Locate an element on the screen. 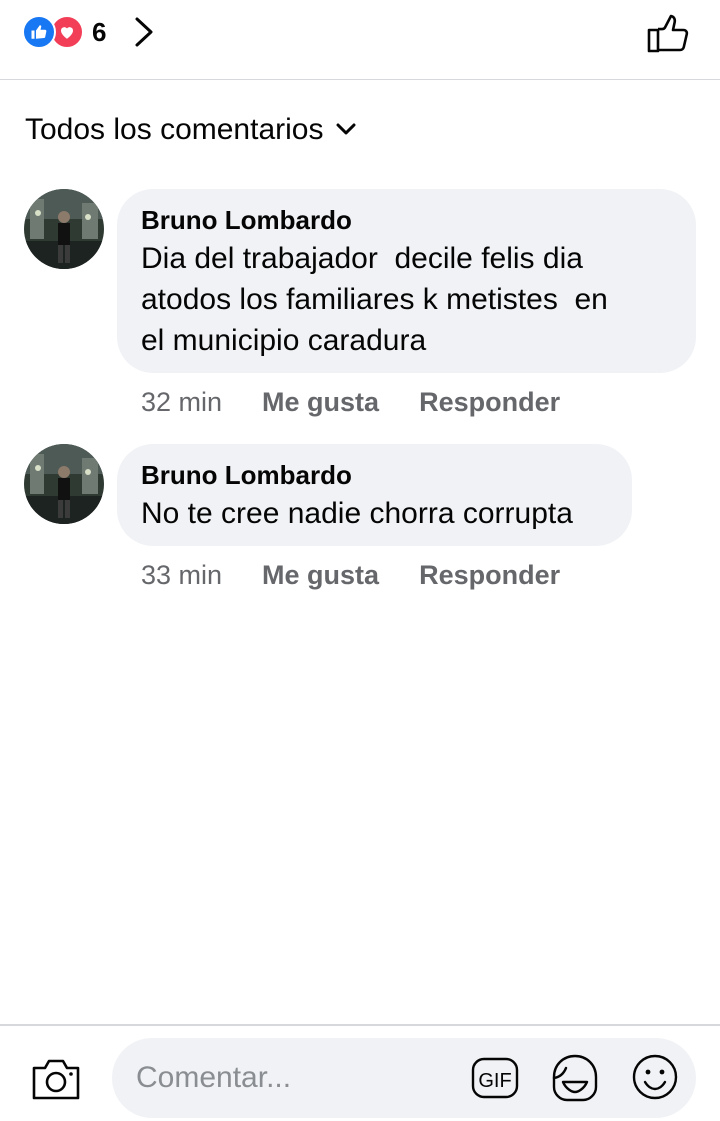 This screenshot has height=1121, width=720. reactions-summary: 6 is located at coordinates (64, 32).